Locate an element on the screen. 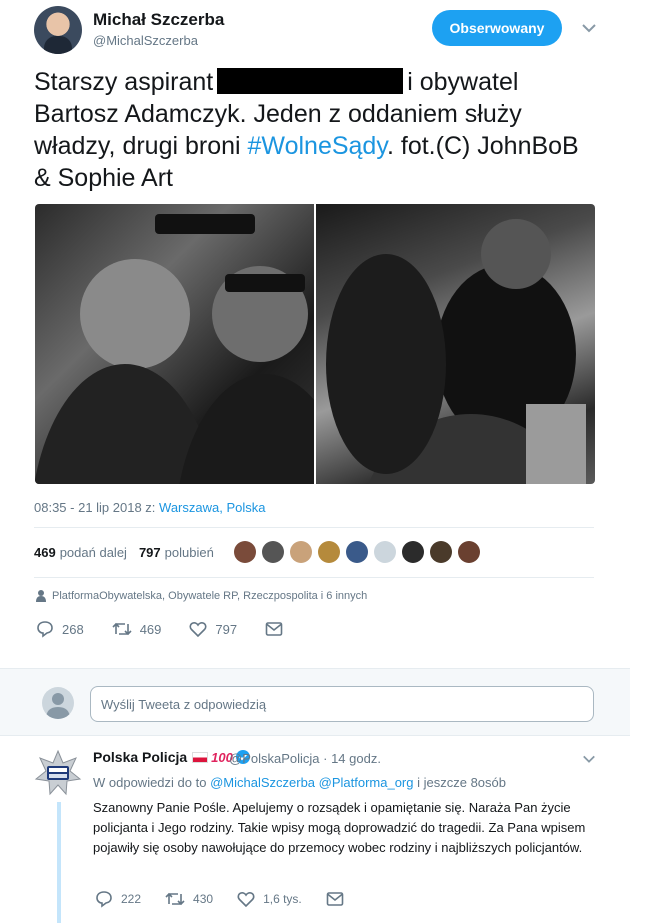 This screenshot has width=650, height=923. reply-input: Wyślij Tweeta z odpowiedzią is located at coordinates (342, 704).